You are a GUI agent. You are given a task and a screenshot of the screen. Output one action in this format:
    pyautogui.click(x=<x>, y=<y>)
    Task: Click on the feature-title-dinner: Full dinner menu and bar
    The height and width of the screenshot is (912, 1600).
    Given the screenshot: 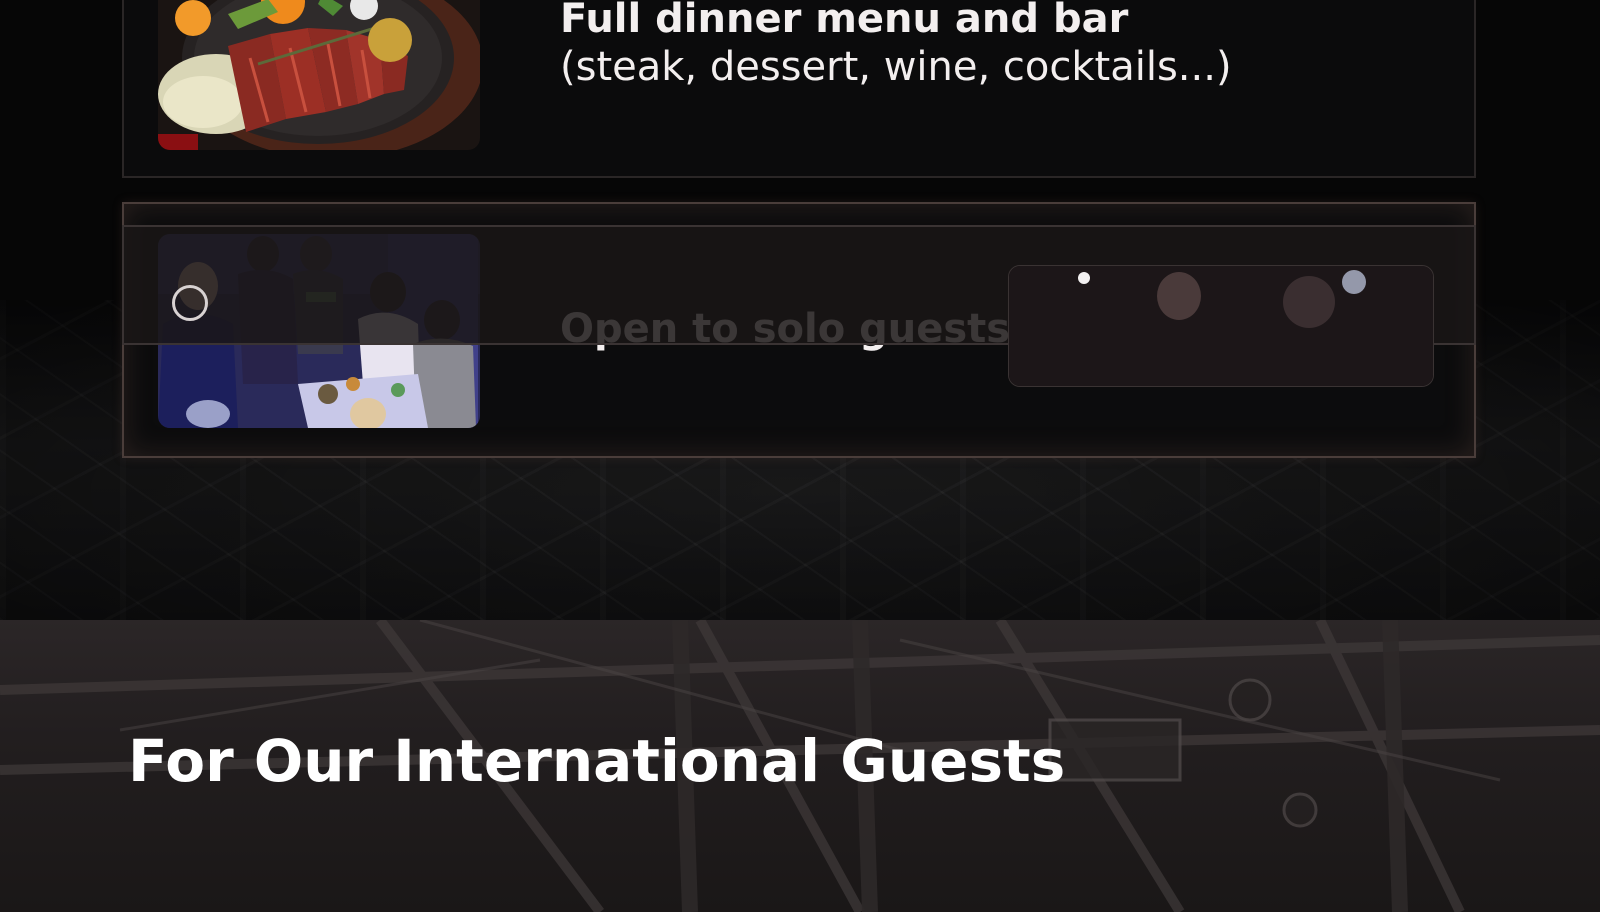 What is the action you would take?
    pyautogui.click(x=844, y=21)
    